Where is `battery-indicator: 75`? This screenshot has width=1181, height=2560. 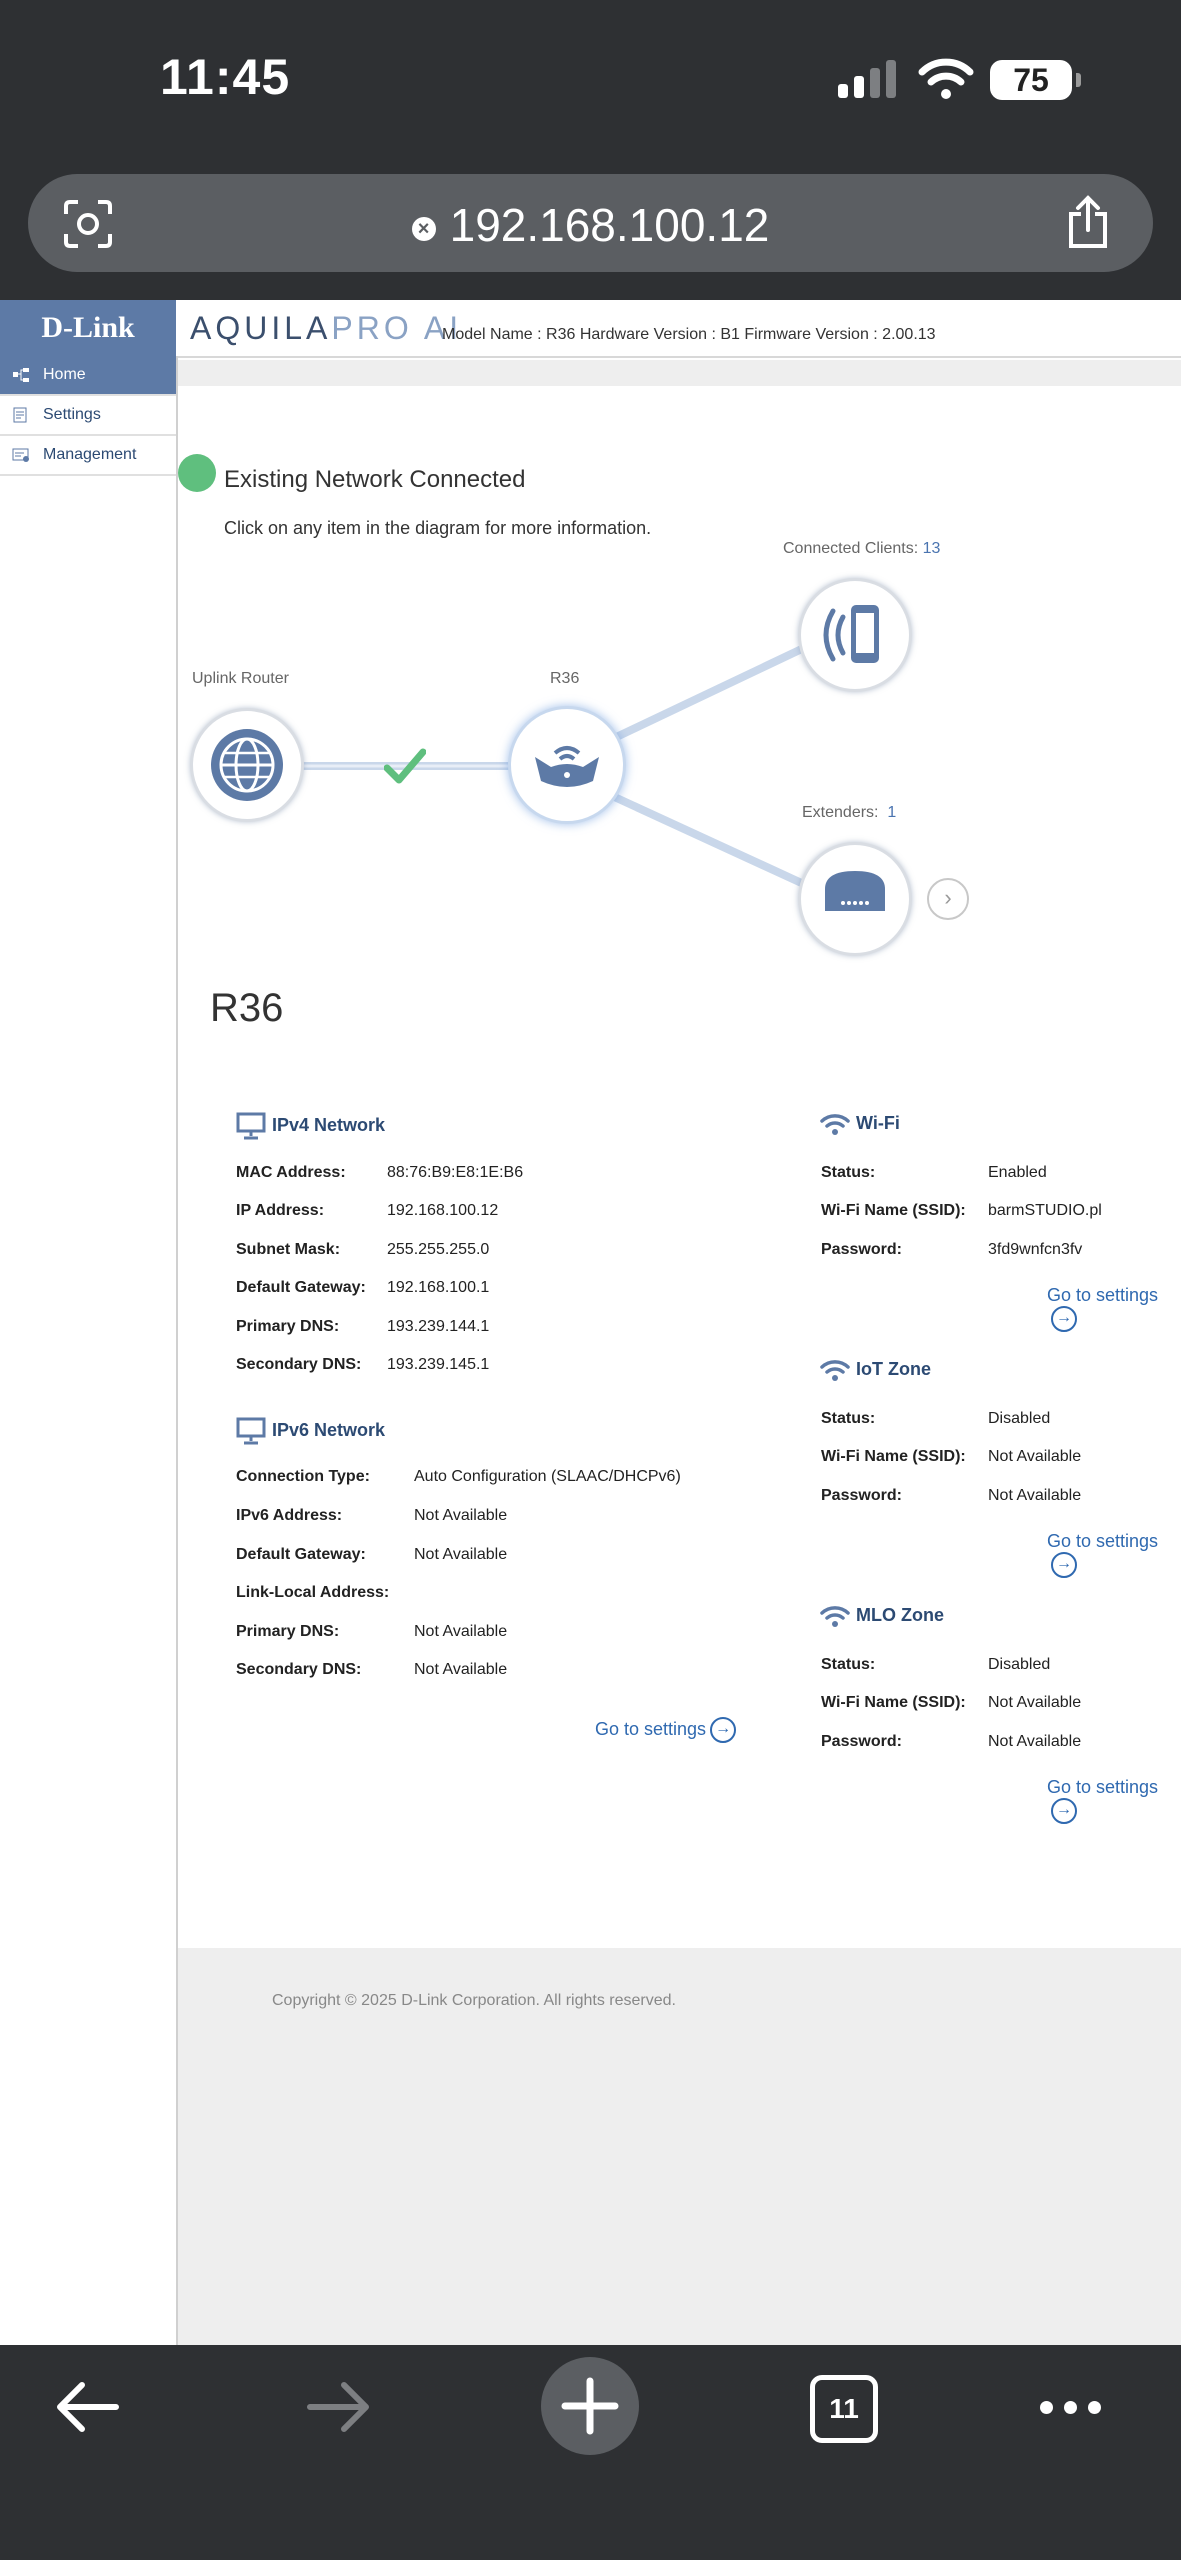 battery-indicator: 75 is located at coordinates (1035, 80).